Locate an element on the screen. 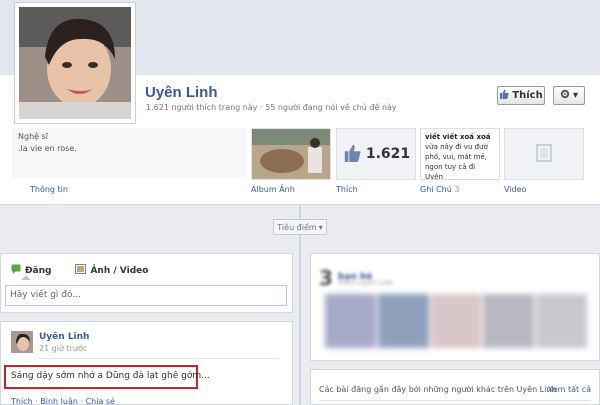  tab-photo-label: Ảnh / Video is located at coordinates (119, 270).